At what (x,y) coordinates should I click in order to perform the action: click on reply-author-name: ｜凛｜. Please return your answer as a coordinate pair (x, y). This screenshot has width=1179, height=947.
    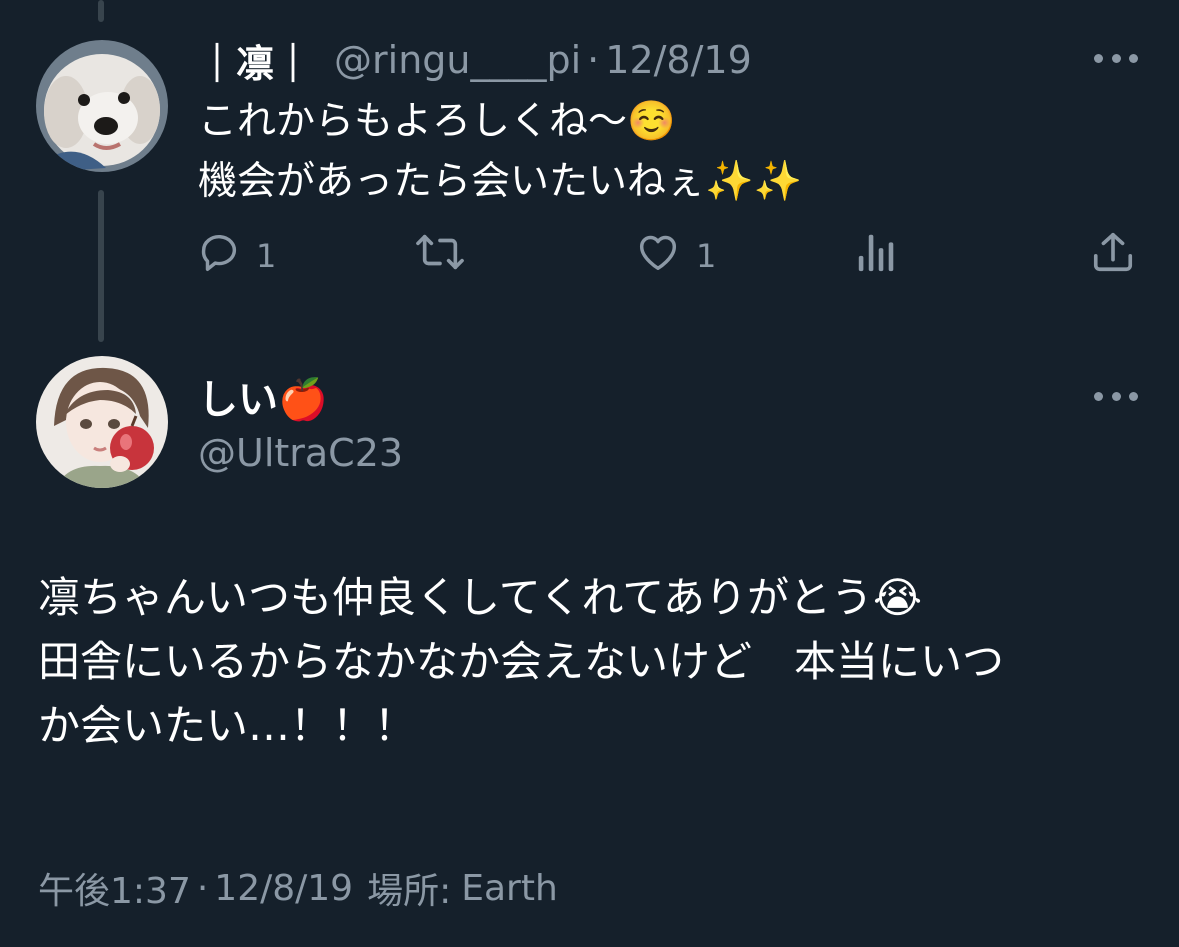
    Looking at the image, I should click on (255, 60).